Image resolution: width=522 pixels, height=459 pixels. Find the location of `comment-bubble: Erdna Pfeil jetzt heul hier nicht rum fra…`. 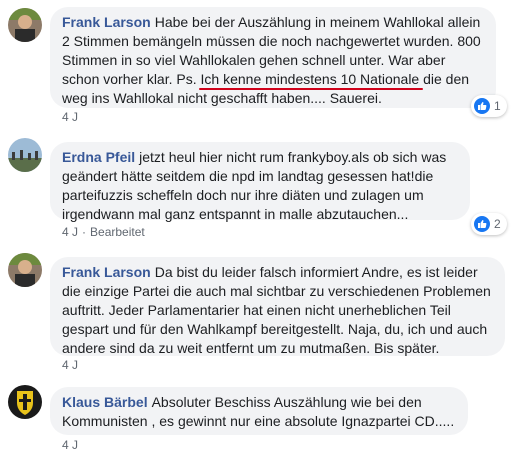

comment-bubble: Erdna Pfeil jetzt heul hier nicht rum fra… is located at coordinates (260, 182).